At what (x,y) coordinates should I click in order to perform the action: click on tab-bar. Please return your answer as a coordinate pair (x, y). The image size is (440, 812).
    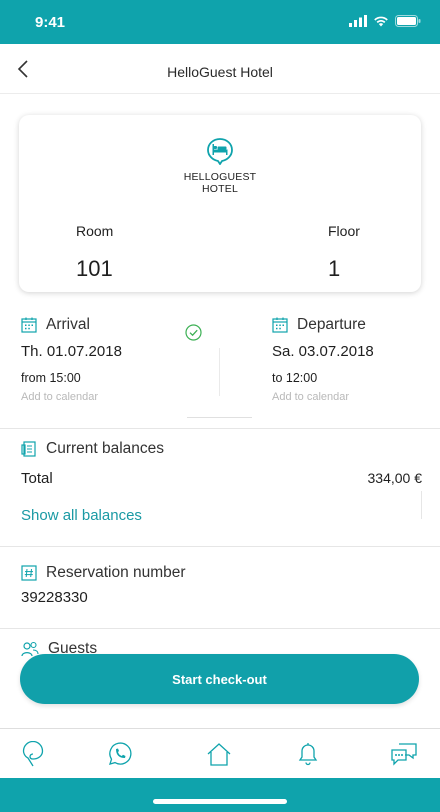
    Looking at the image, I should click on (220, 753).